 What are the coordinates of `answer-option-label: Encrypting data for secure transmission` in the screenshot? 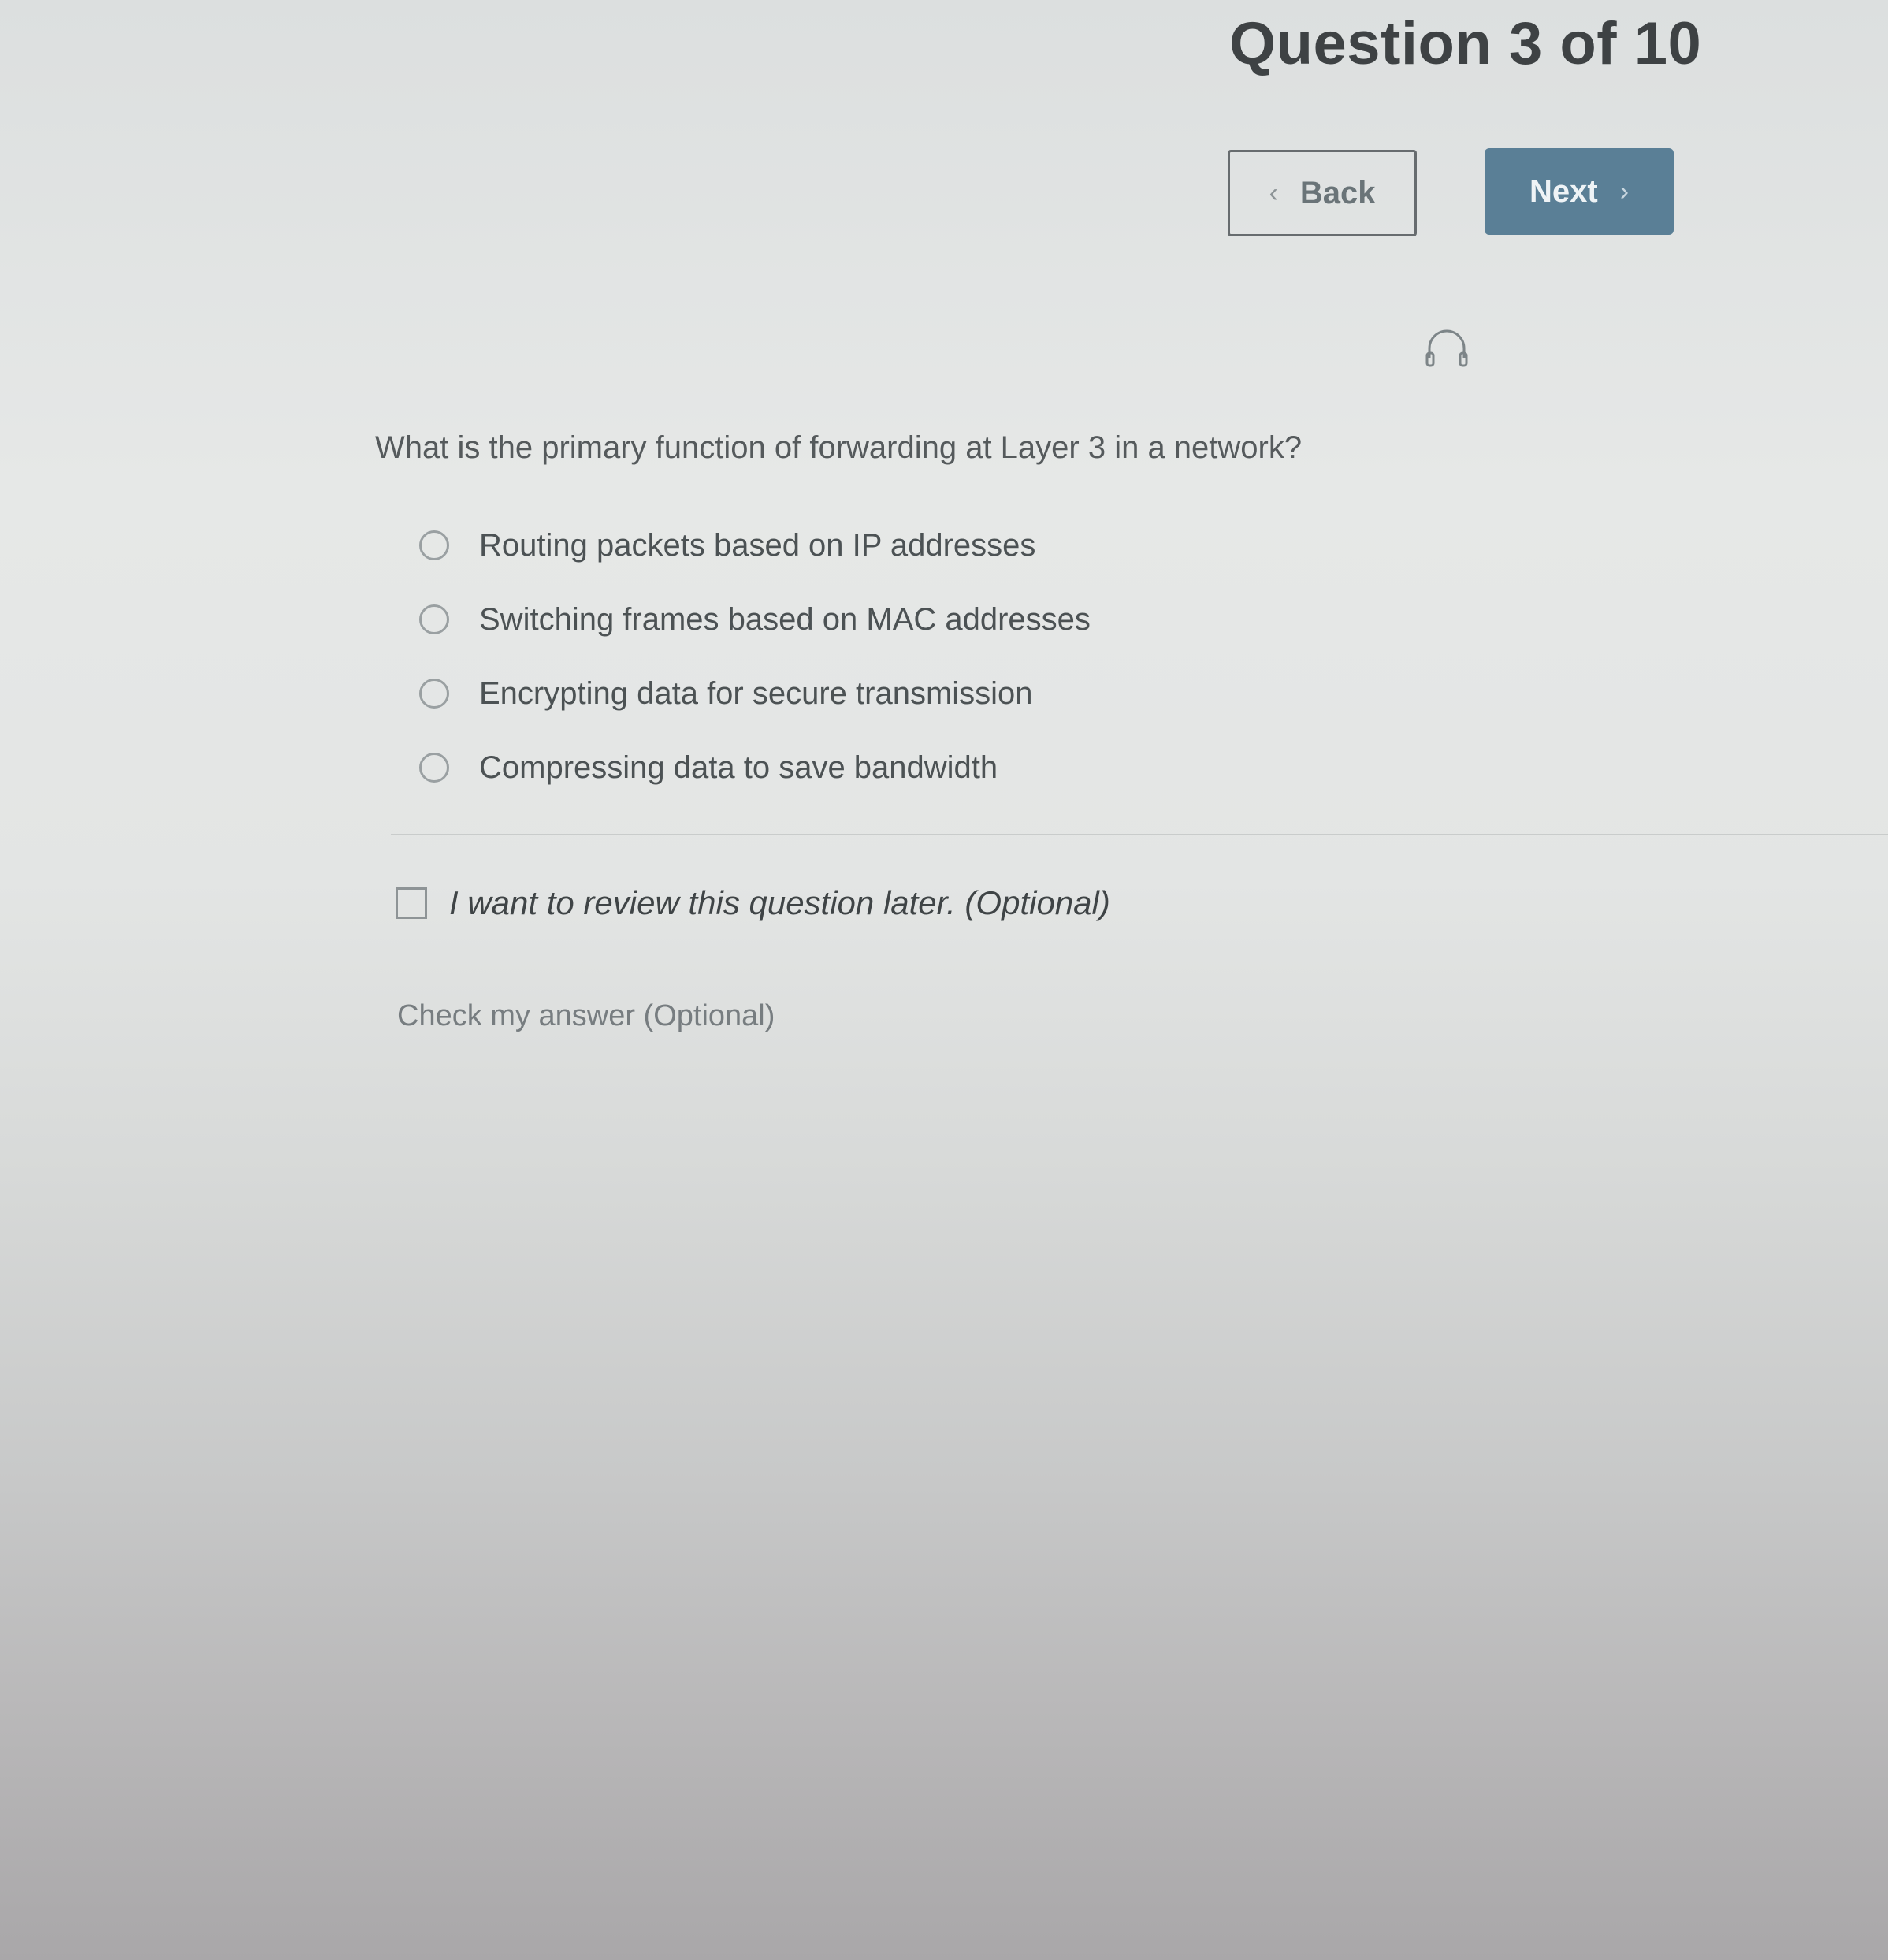 It's located at (756, 693).